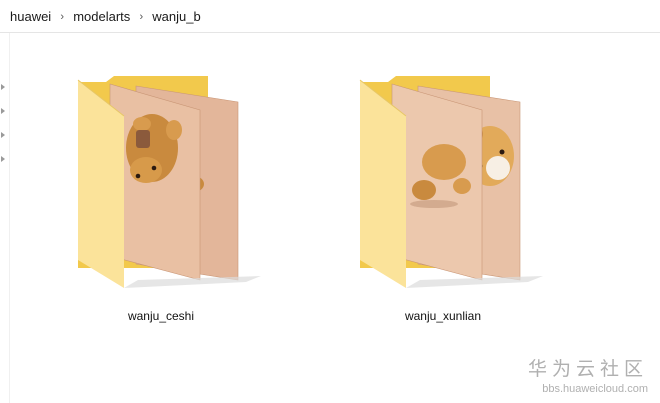 This screenshot has height=403, width=660. I want to click on watermark: 华为云社区 bbs.huaweicloud.com, so click(588, 374).